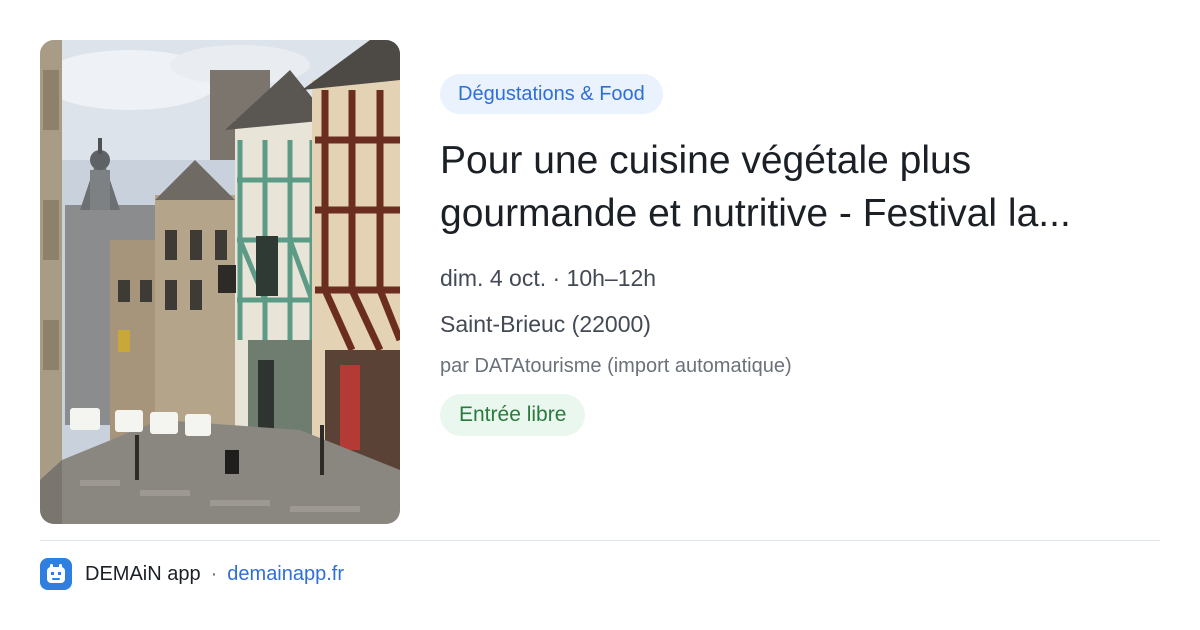 The width and height of the screenshot is (1200, 630). I want to click on app-name: DEMAiN app, so click(143, 573).